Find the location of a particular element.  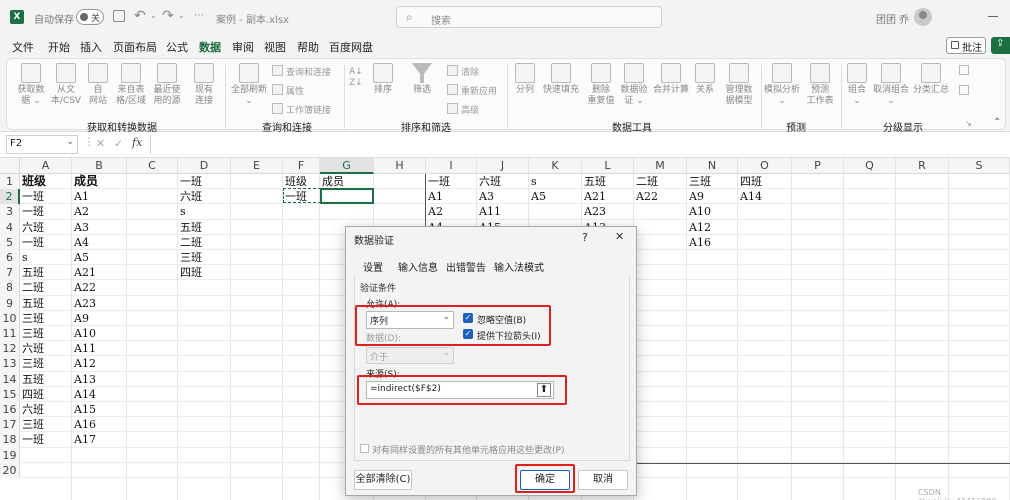

reapply-button: 重新应用 is located at coordinates (472, 90).